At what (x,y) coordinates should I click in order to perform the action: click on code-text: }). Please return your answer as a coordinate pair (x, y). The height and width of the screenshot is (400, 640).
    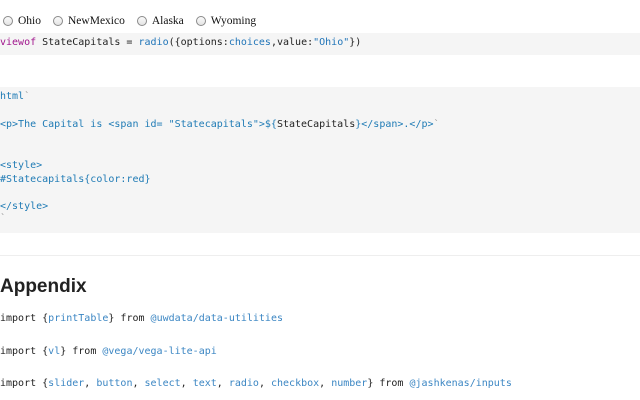
    Looking at the image, I should click on (355, 42).